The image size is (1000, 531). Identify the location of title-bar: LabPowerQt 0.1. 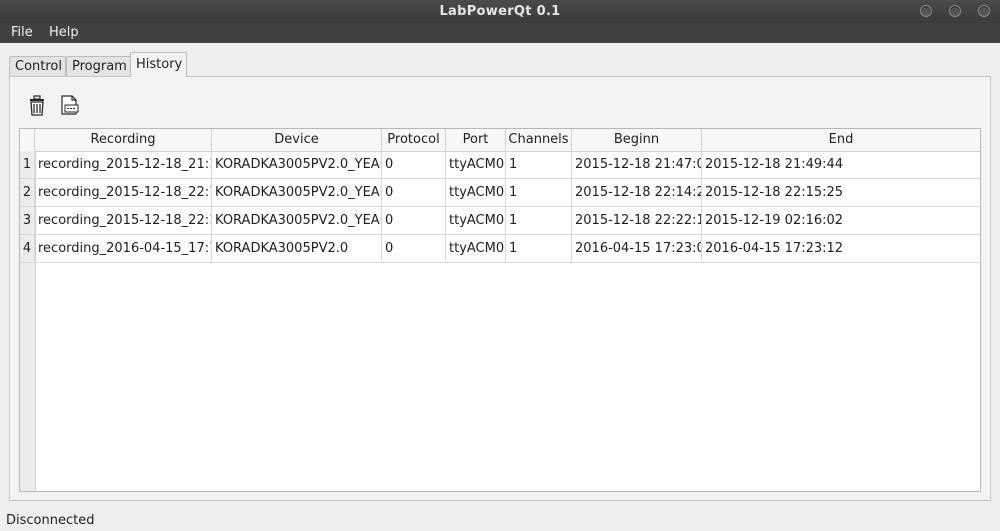
(500, 11).